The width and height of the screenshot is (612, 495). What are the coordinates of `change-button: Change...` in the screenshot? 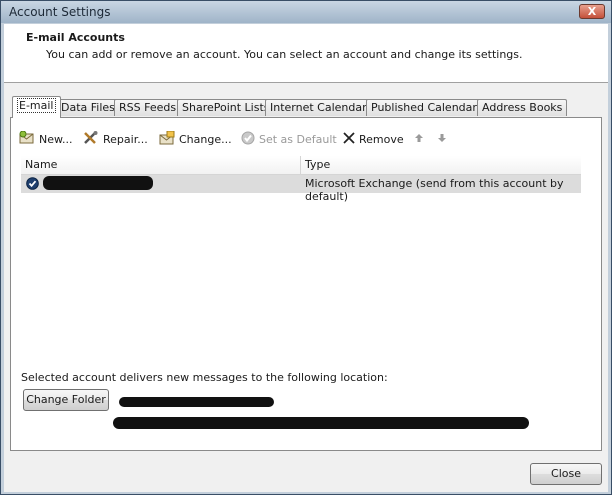 It's located at (195, 139).